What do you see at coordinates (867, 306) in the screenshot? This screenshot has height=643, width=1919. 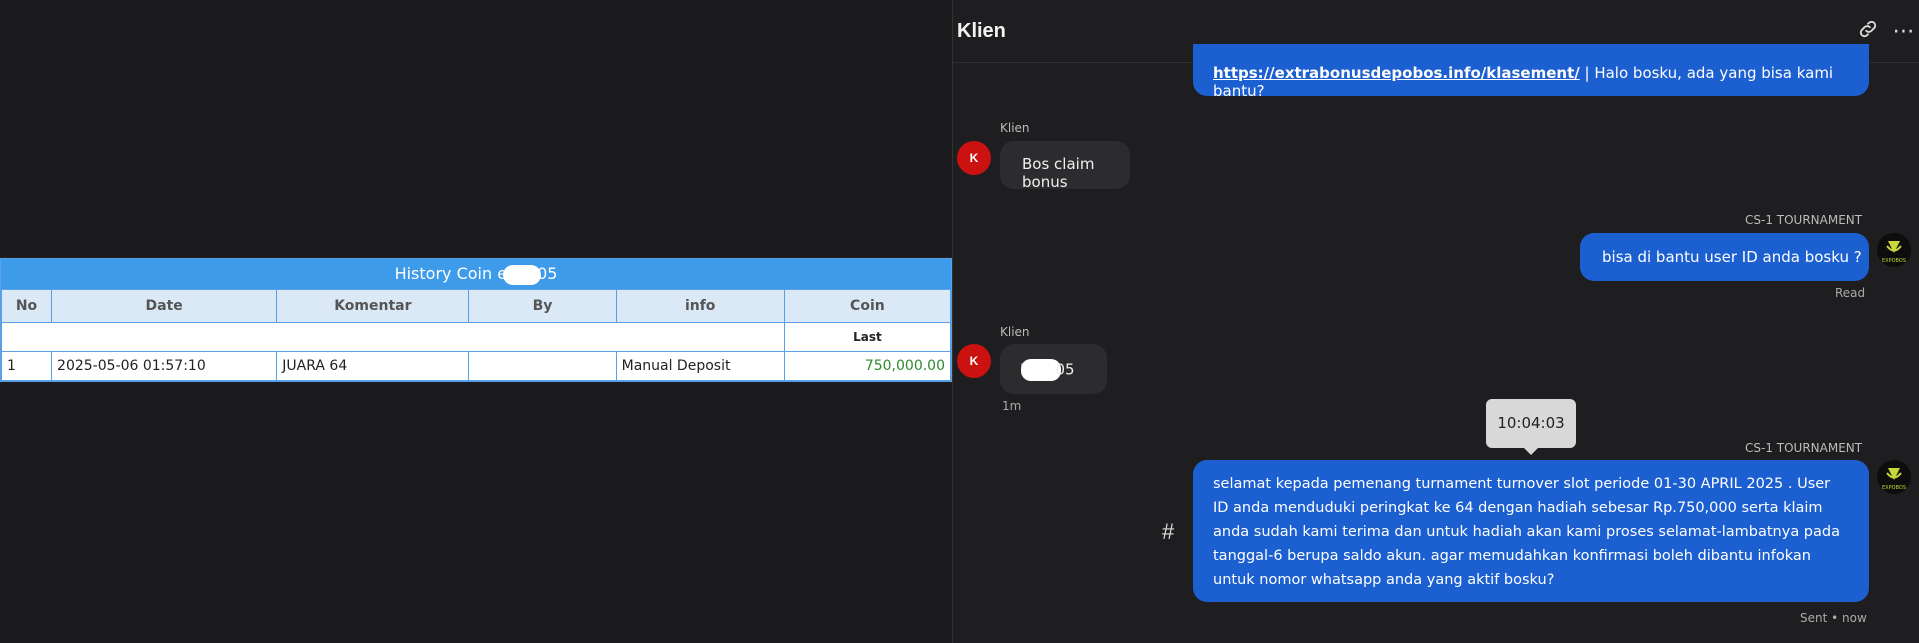 I see `col-header-coin: Coin` at bounding box center [867, 306].